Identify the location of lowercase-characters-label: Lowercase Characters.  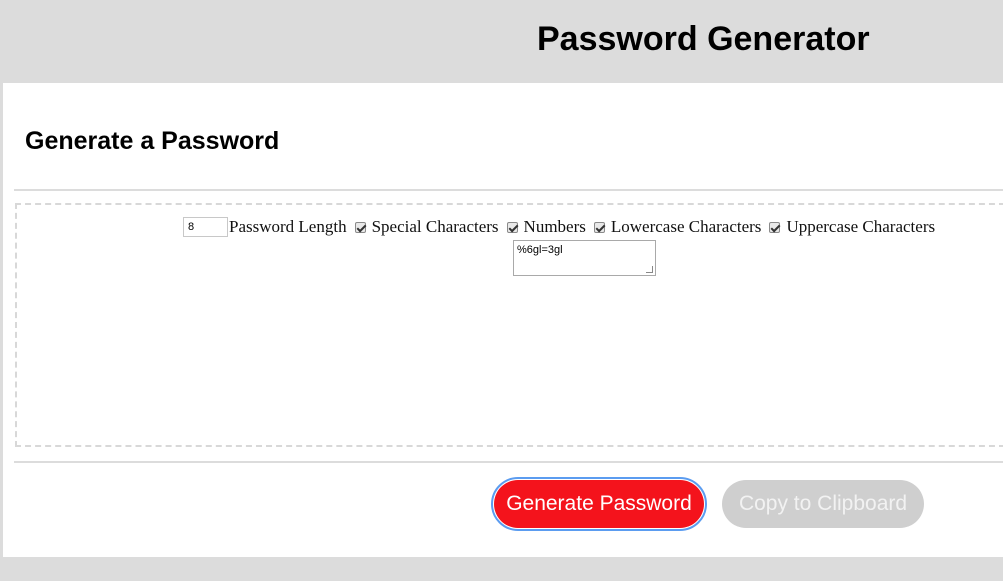
(686, 226).